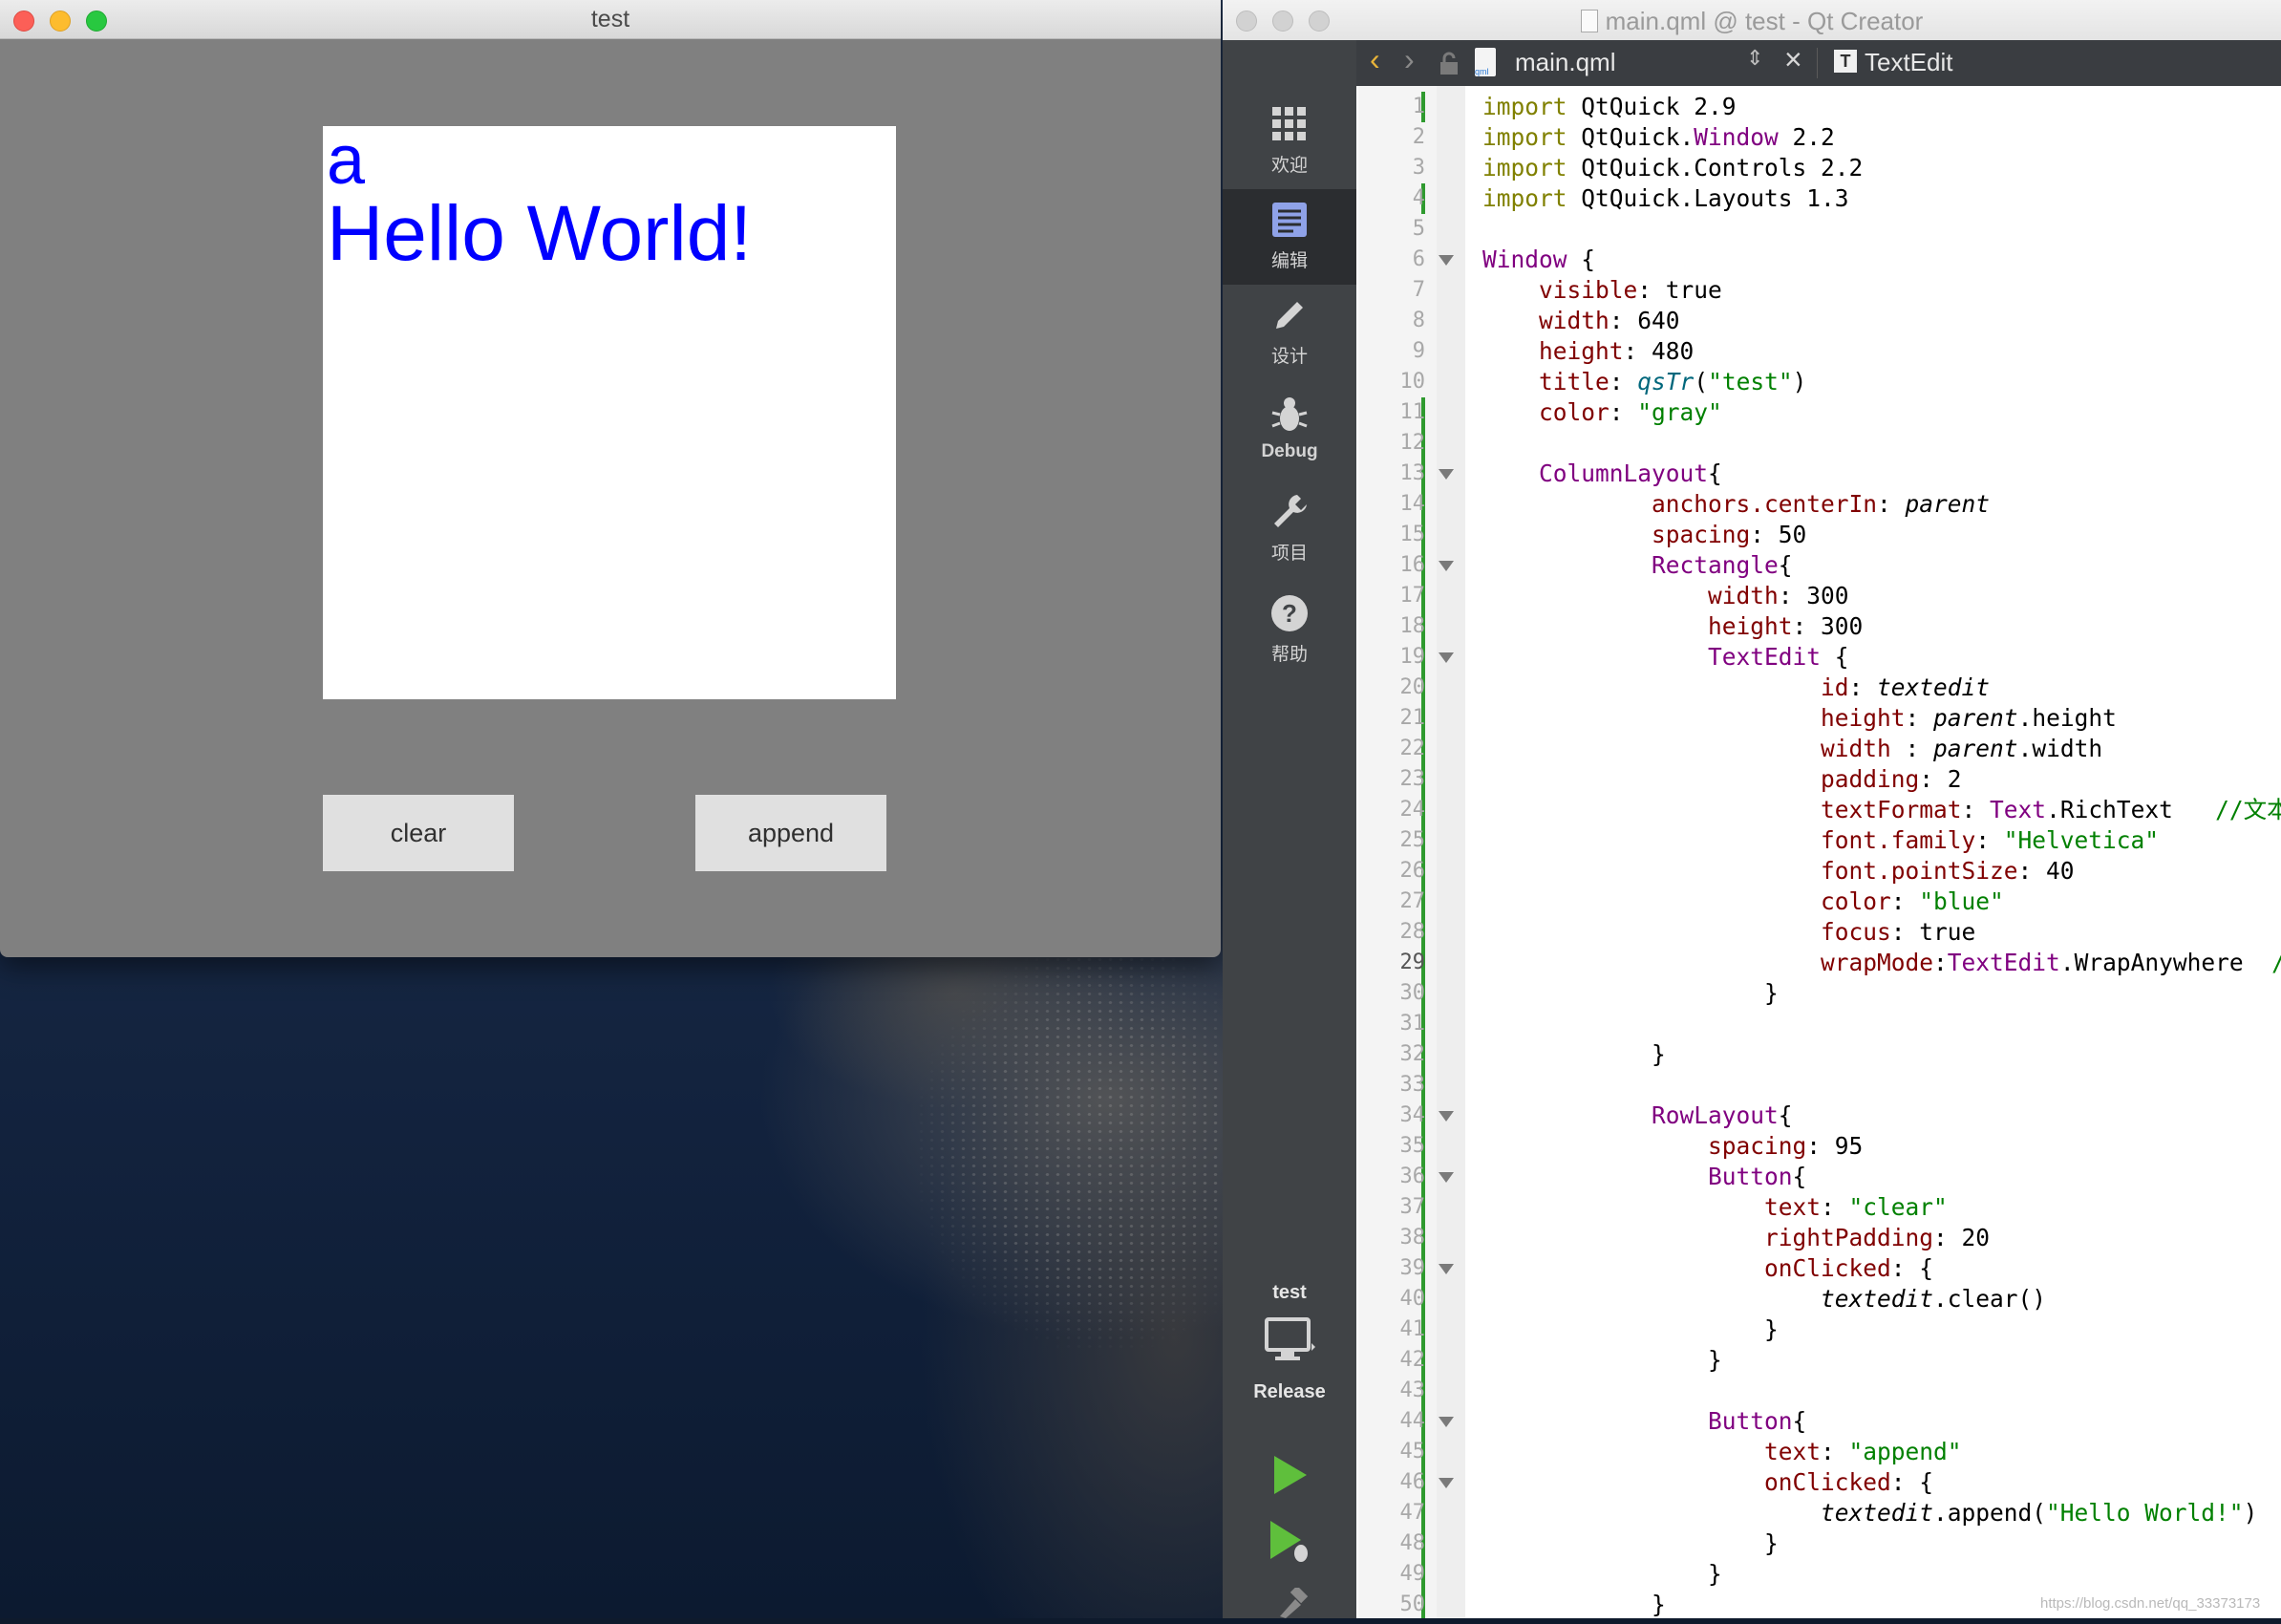 Image resolution: width=2281 pixels, height=1624 pixels. What do you see at coordinates (2039, 1513) in the screenshot?
I see `code-text: textedit.append("Hello World!")` at bounding box center [2039, 1513].